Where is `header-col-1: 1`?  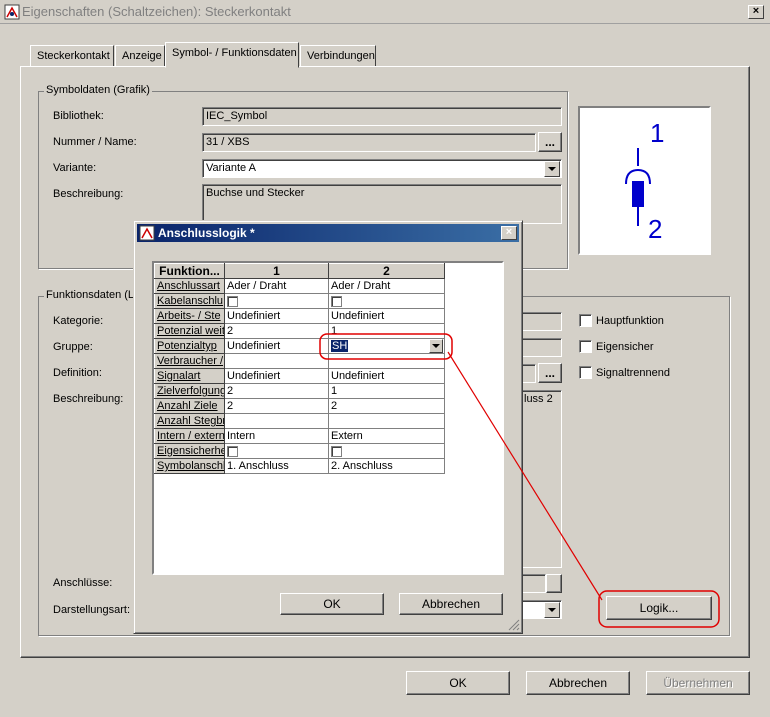
header-col-1: 1 is located at coordinates (276, 271).